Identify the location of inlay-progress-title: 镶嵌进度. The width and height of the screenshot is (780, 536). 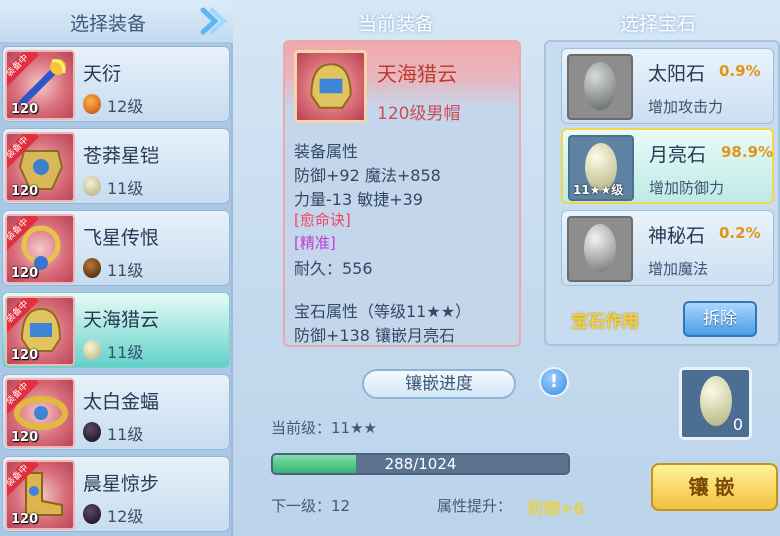
(439, 384).